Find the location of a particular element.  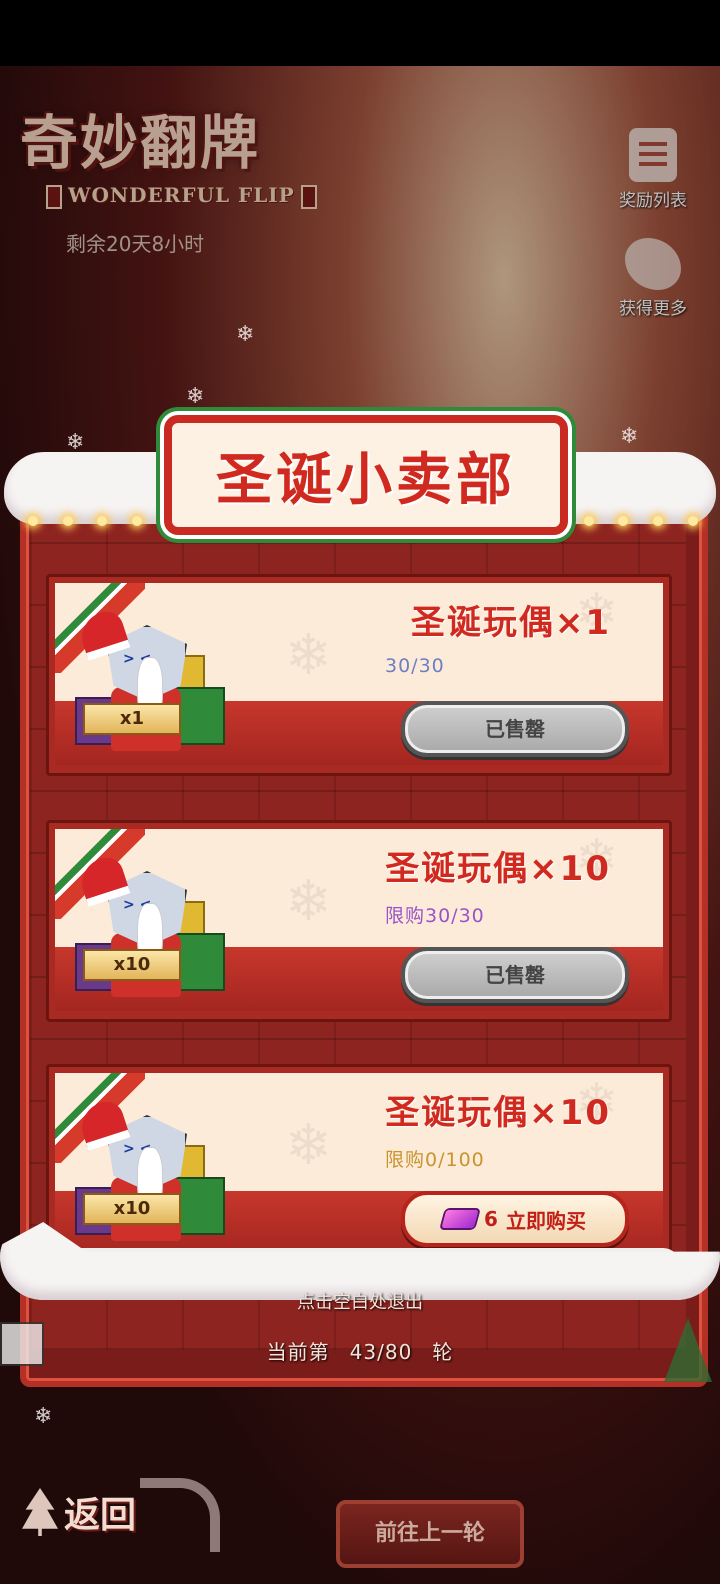

round-prefix: 当前第 is located at coordinates (298, 1352).